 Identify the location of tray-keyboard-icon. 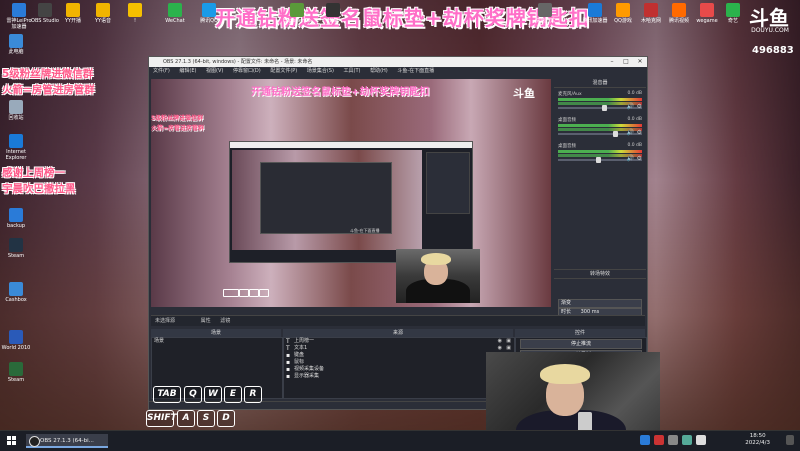
(701, 440).